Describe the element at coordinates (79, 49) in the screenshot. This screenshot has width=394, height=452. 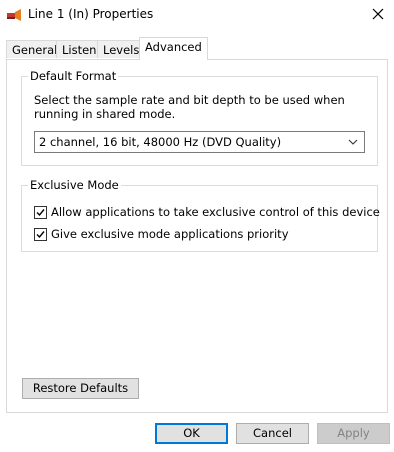
I see `tab-listen: Listen` at that location.